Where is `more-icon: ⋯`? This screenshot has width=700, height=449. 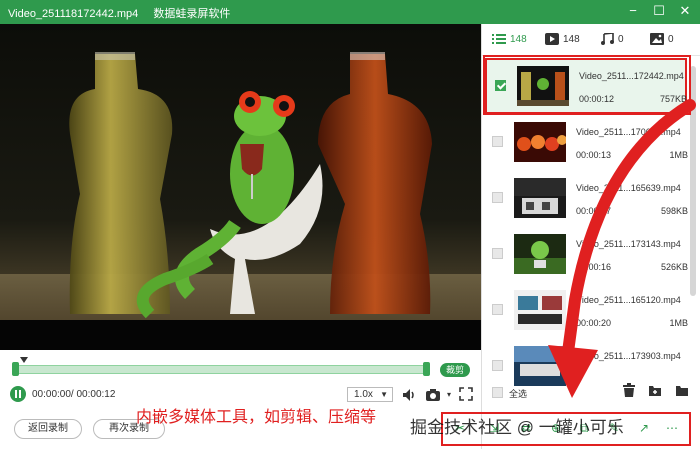 more-icon: ⋯ is located at coordinates (672, 428).